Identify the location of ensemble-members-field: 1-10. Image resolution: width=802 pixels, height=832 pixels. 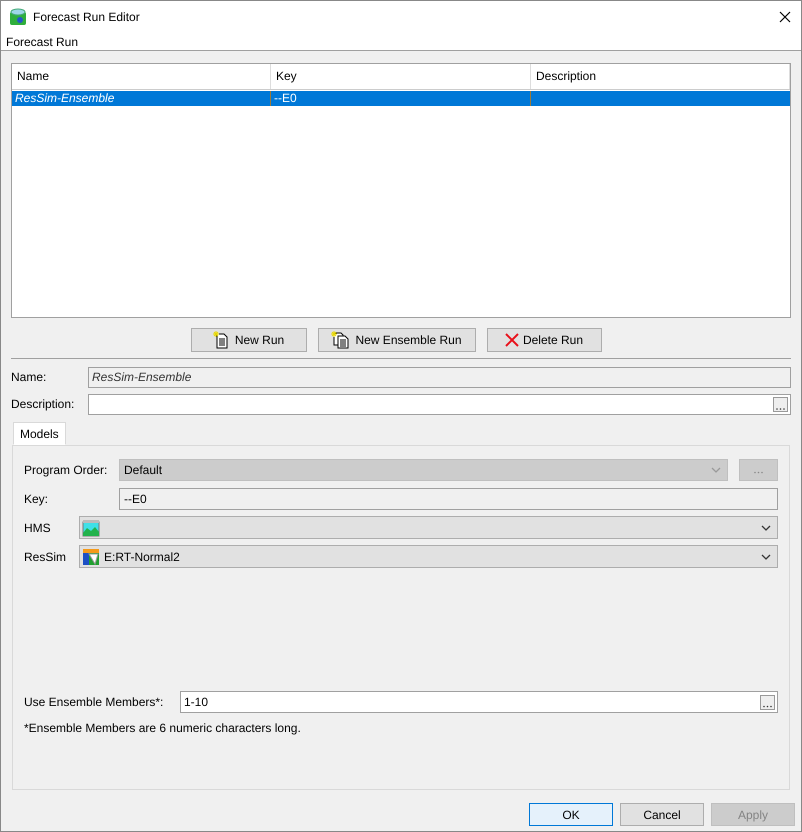
(479, 702).